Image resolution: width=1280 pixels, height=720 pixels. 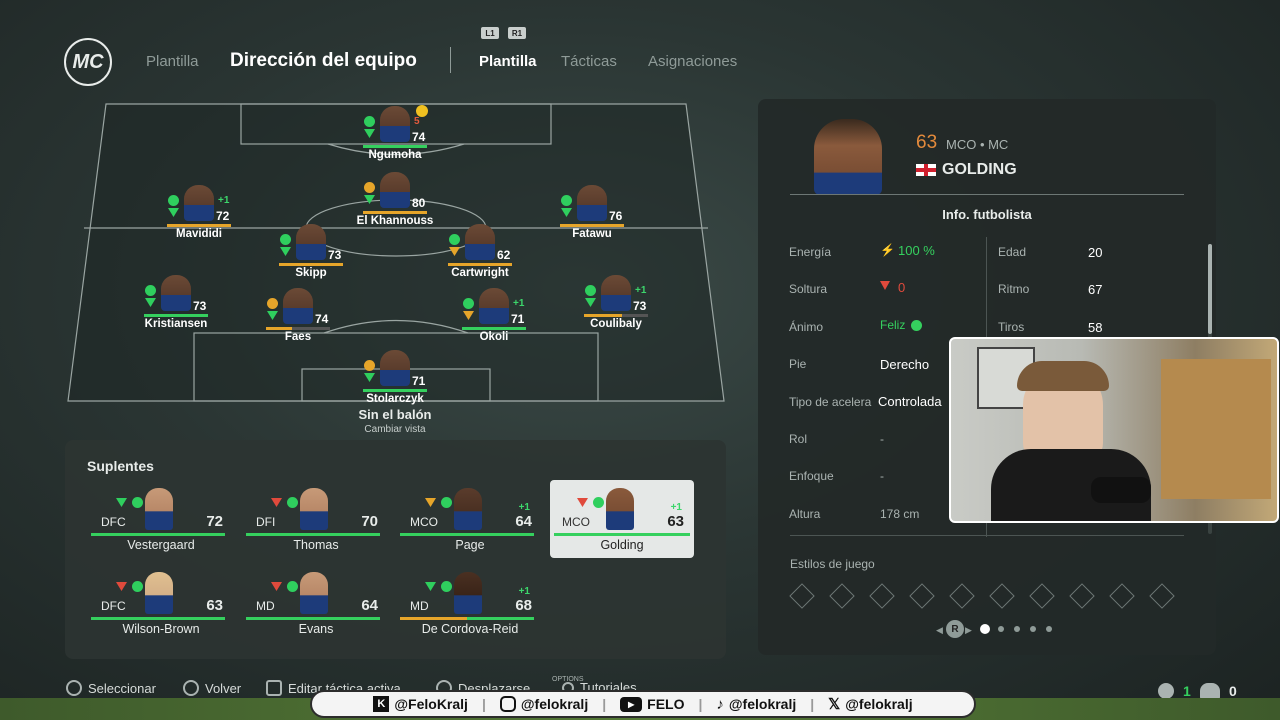 I want to click on hint-select: Seleccionar, so click(x=111, y=688).